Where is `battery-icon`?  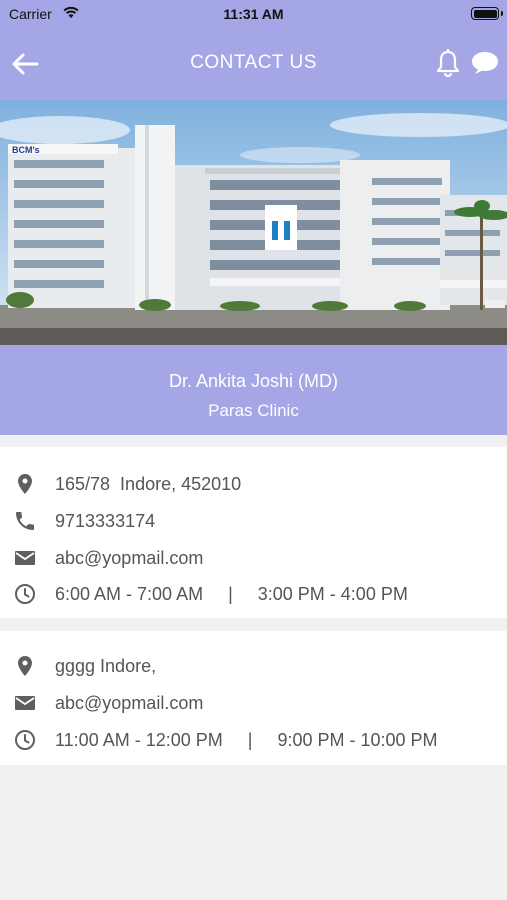
battery-icon is located at coordinates (487, 13).